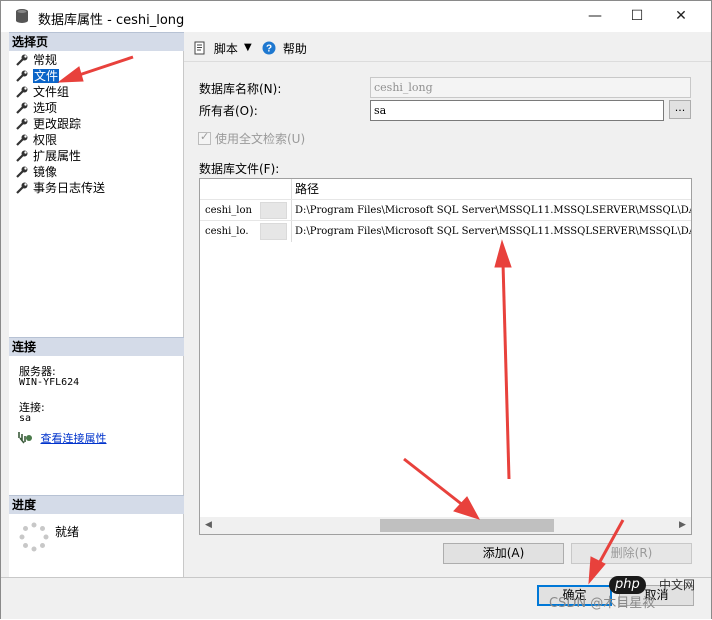 This screenshot has height=620, width=712. I want to click on help-button: ? 帮助, so click(284, 48).